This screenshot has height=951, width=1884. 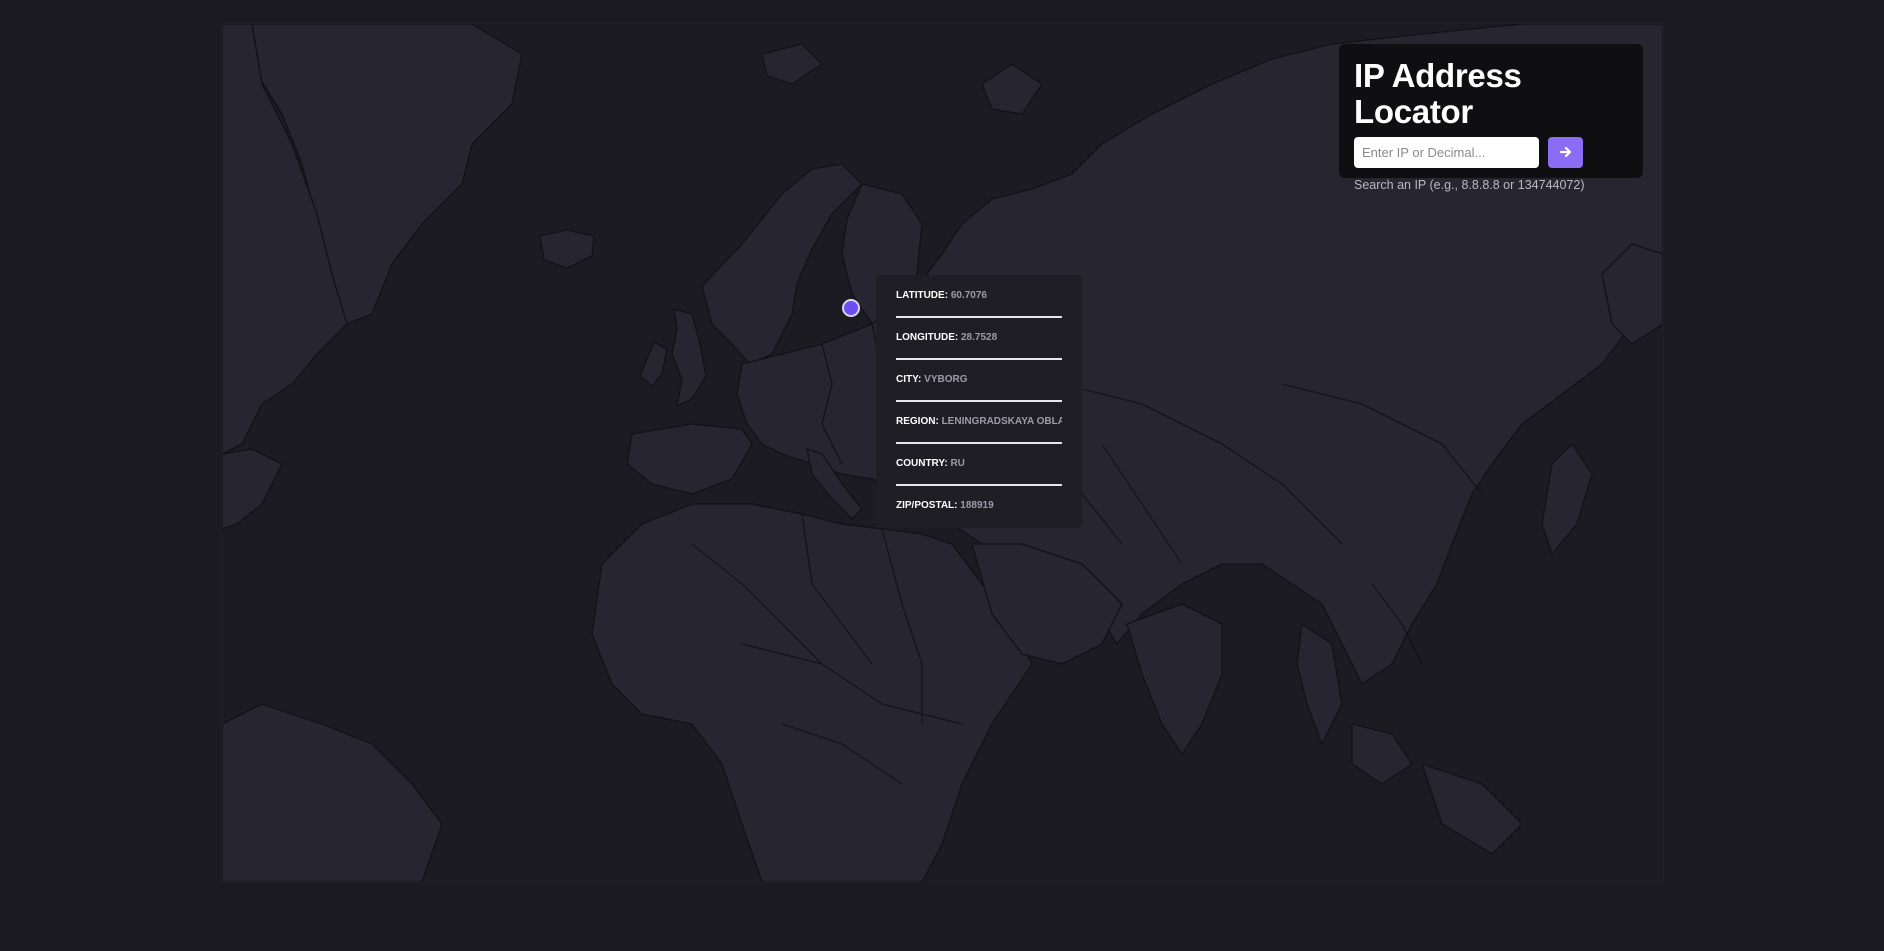 I want to click on info-label: LONGITUDE:, so click(x=927, y=338).